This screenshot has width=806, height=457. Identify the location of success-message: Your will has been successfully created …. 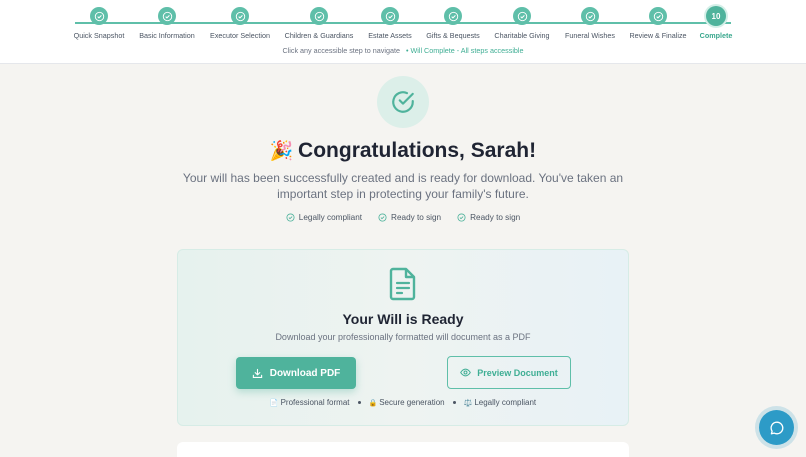
(403, 186).